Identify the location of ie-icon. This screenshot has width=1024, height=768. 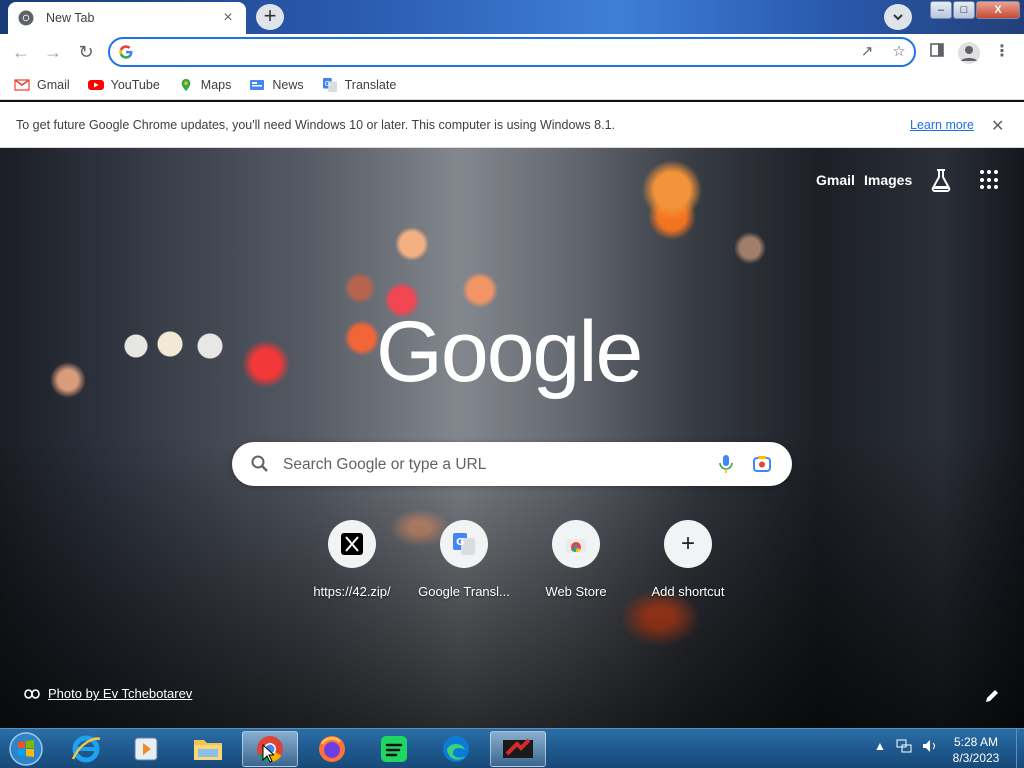
(86, 749).